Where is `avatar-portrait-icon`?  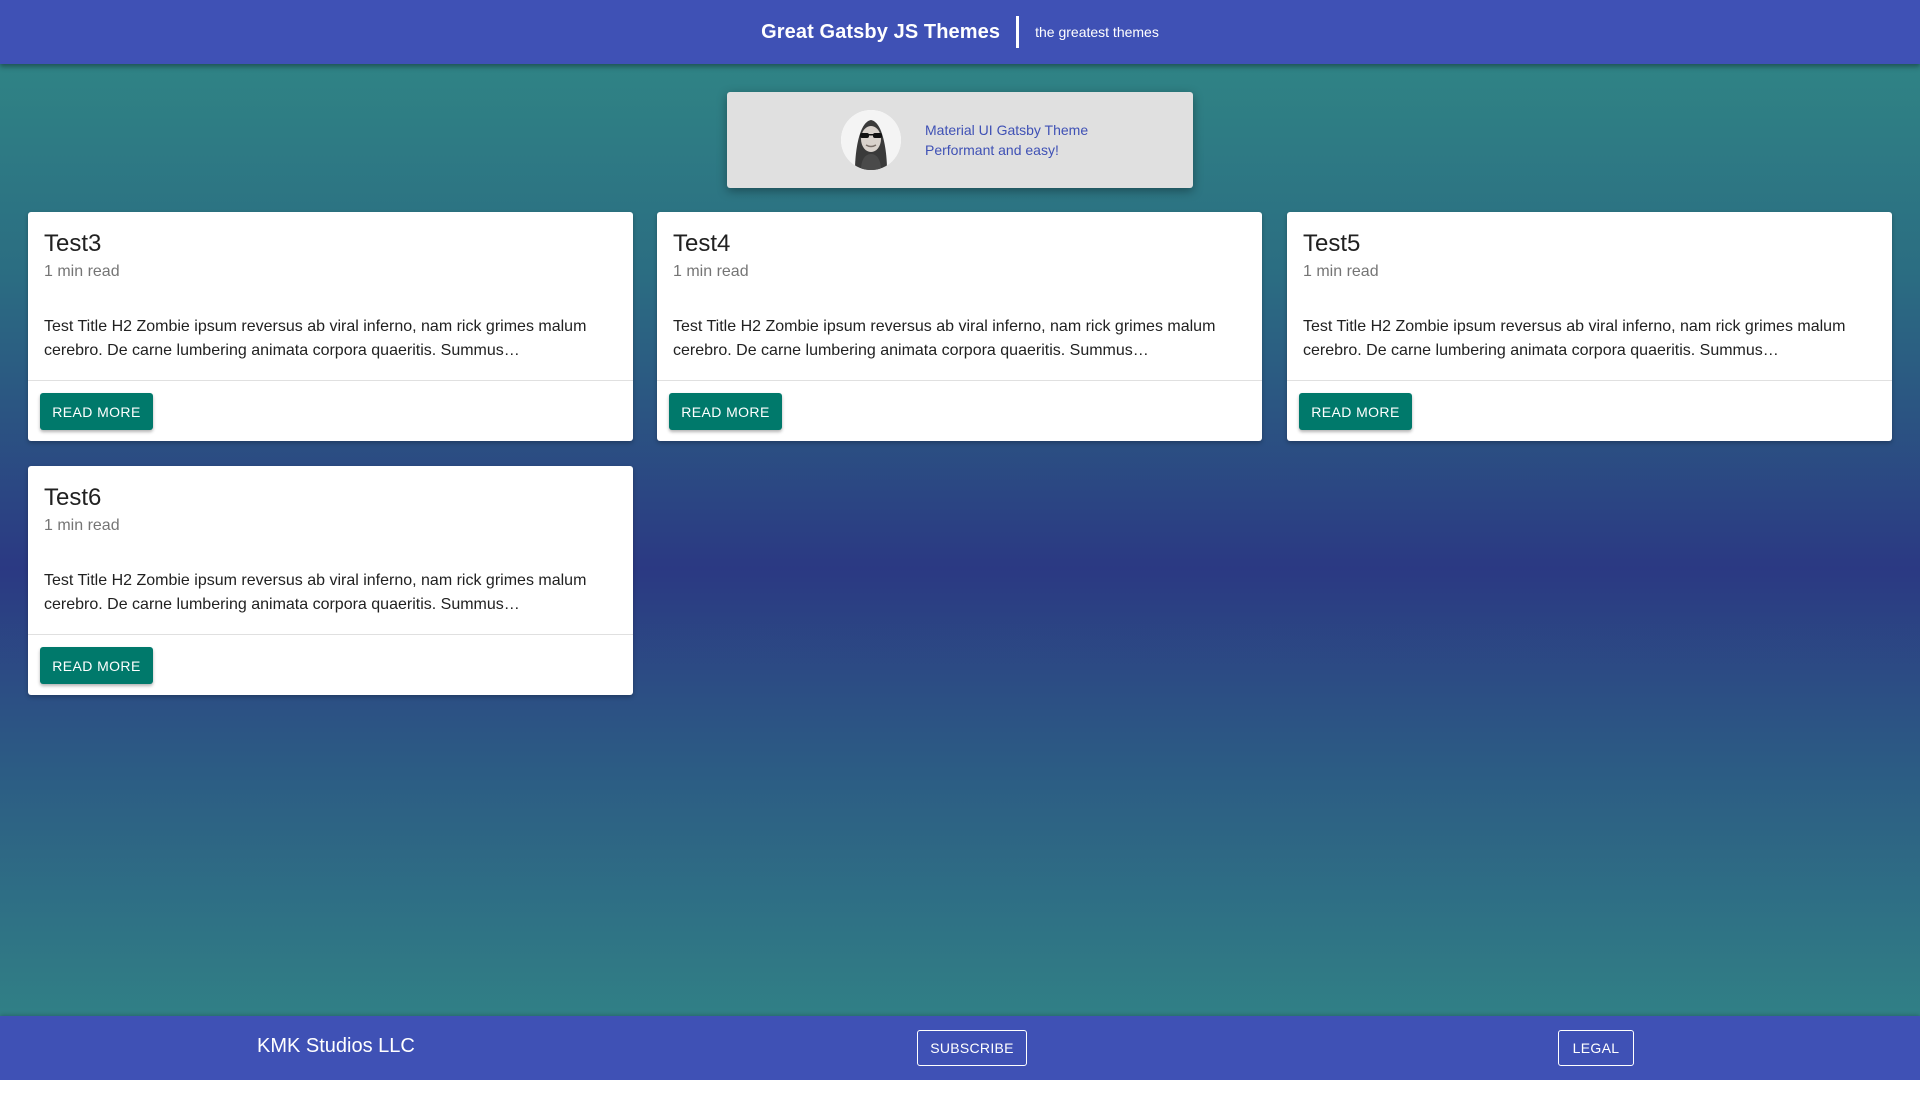 avatar-portrait-icon is located at coordinates (871, 140).